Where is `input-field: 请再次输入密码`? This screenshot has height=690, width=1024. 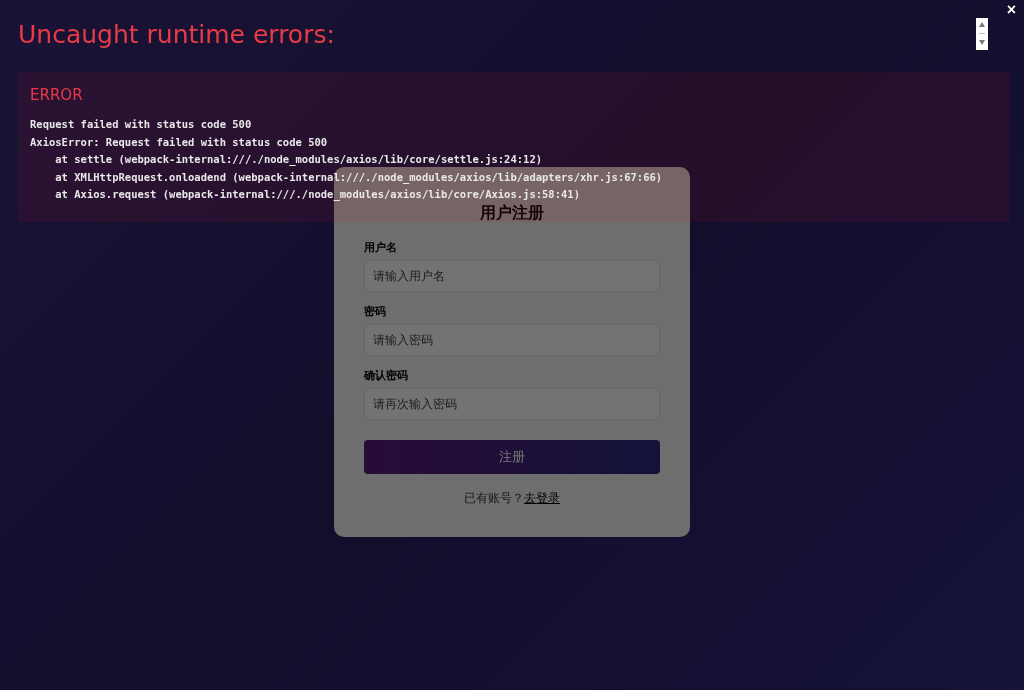
input-field: 请再次输入密码 is located at coordinates (512, 404).